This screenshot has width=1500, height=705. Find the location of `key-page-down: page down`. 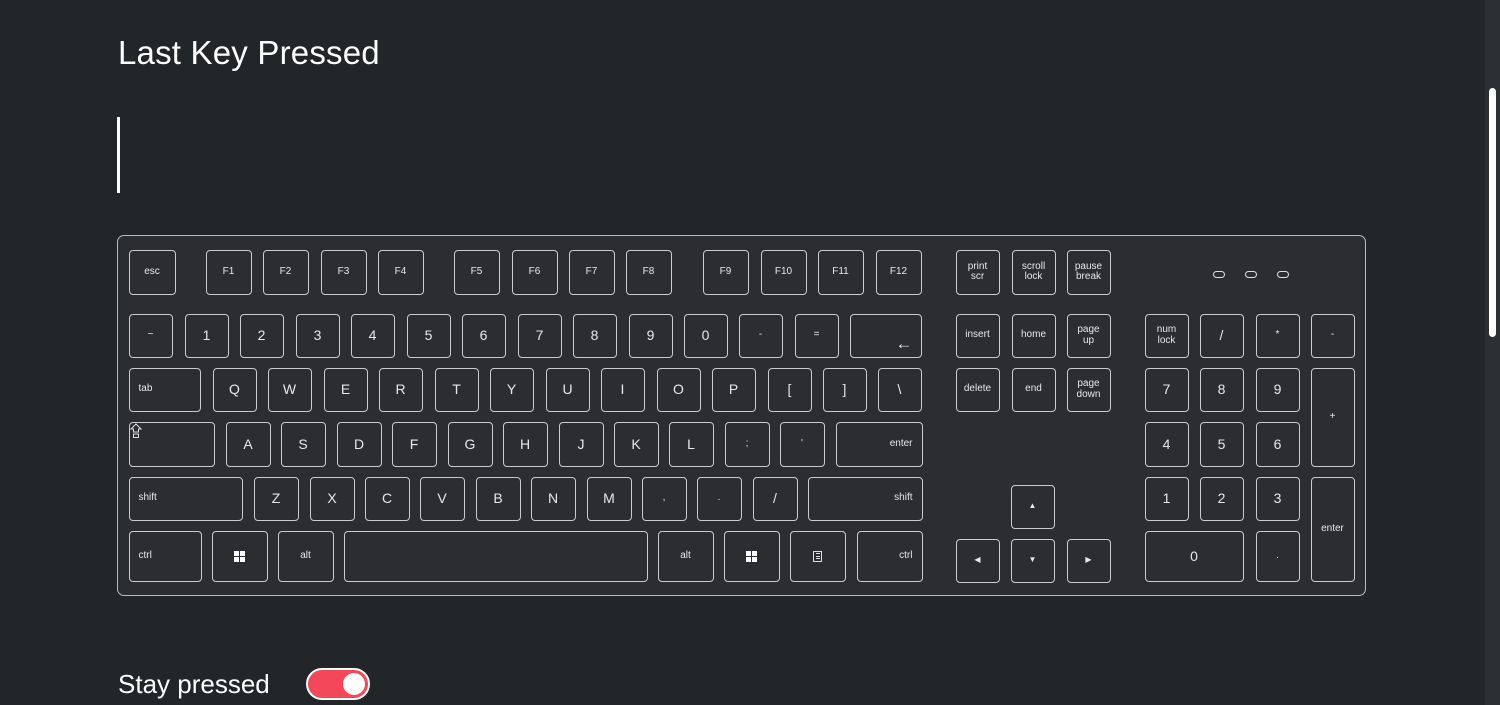

key-page-down: page down is located at coordinates (1088, 389).